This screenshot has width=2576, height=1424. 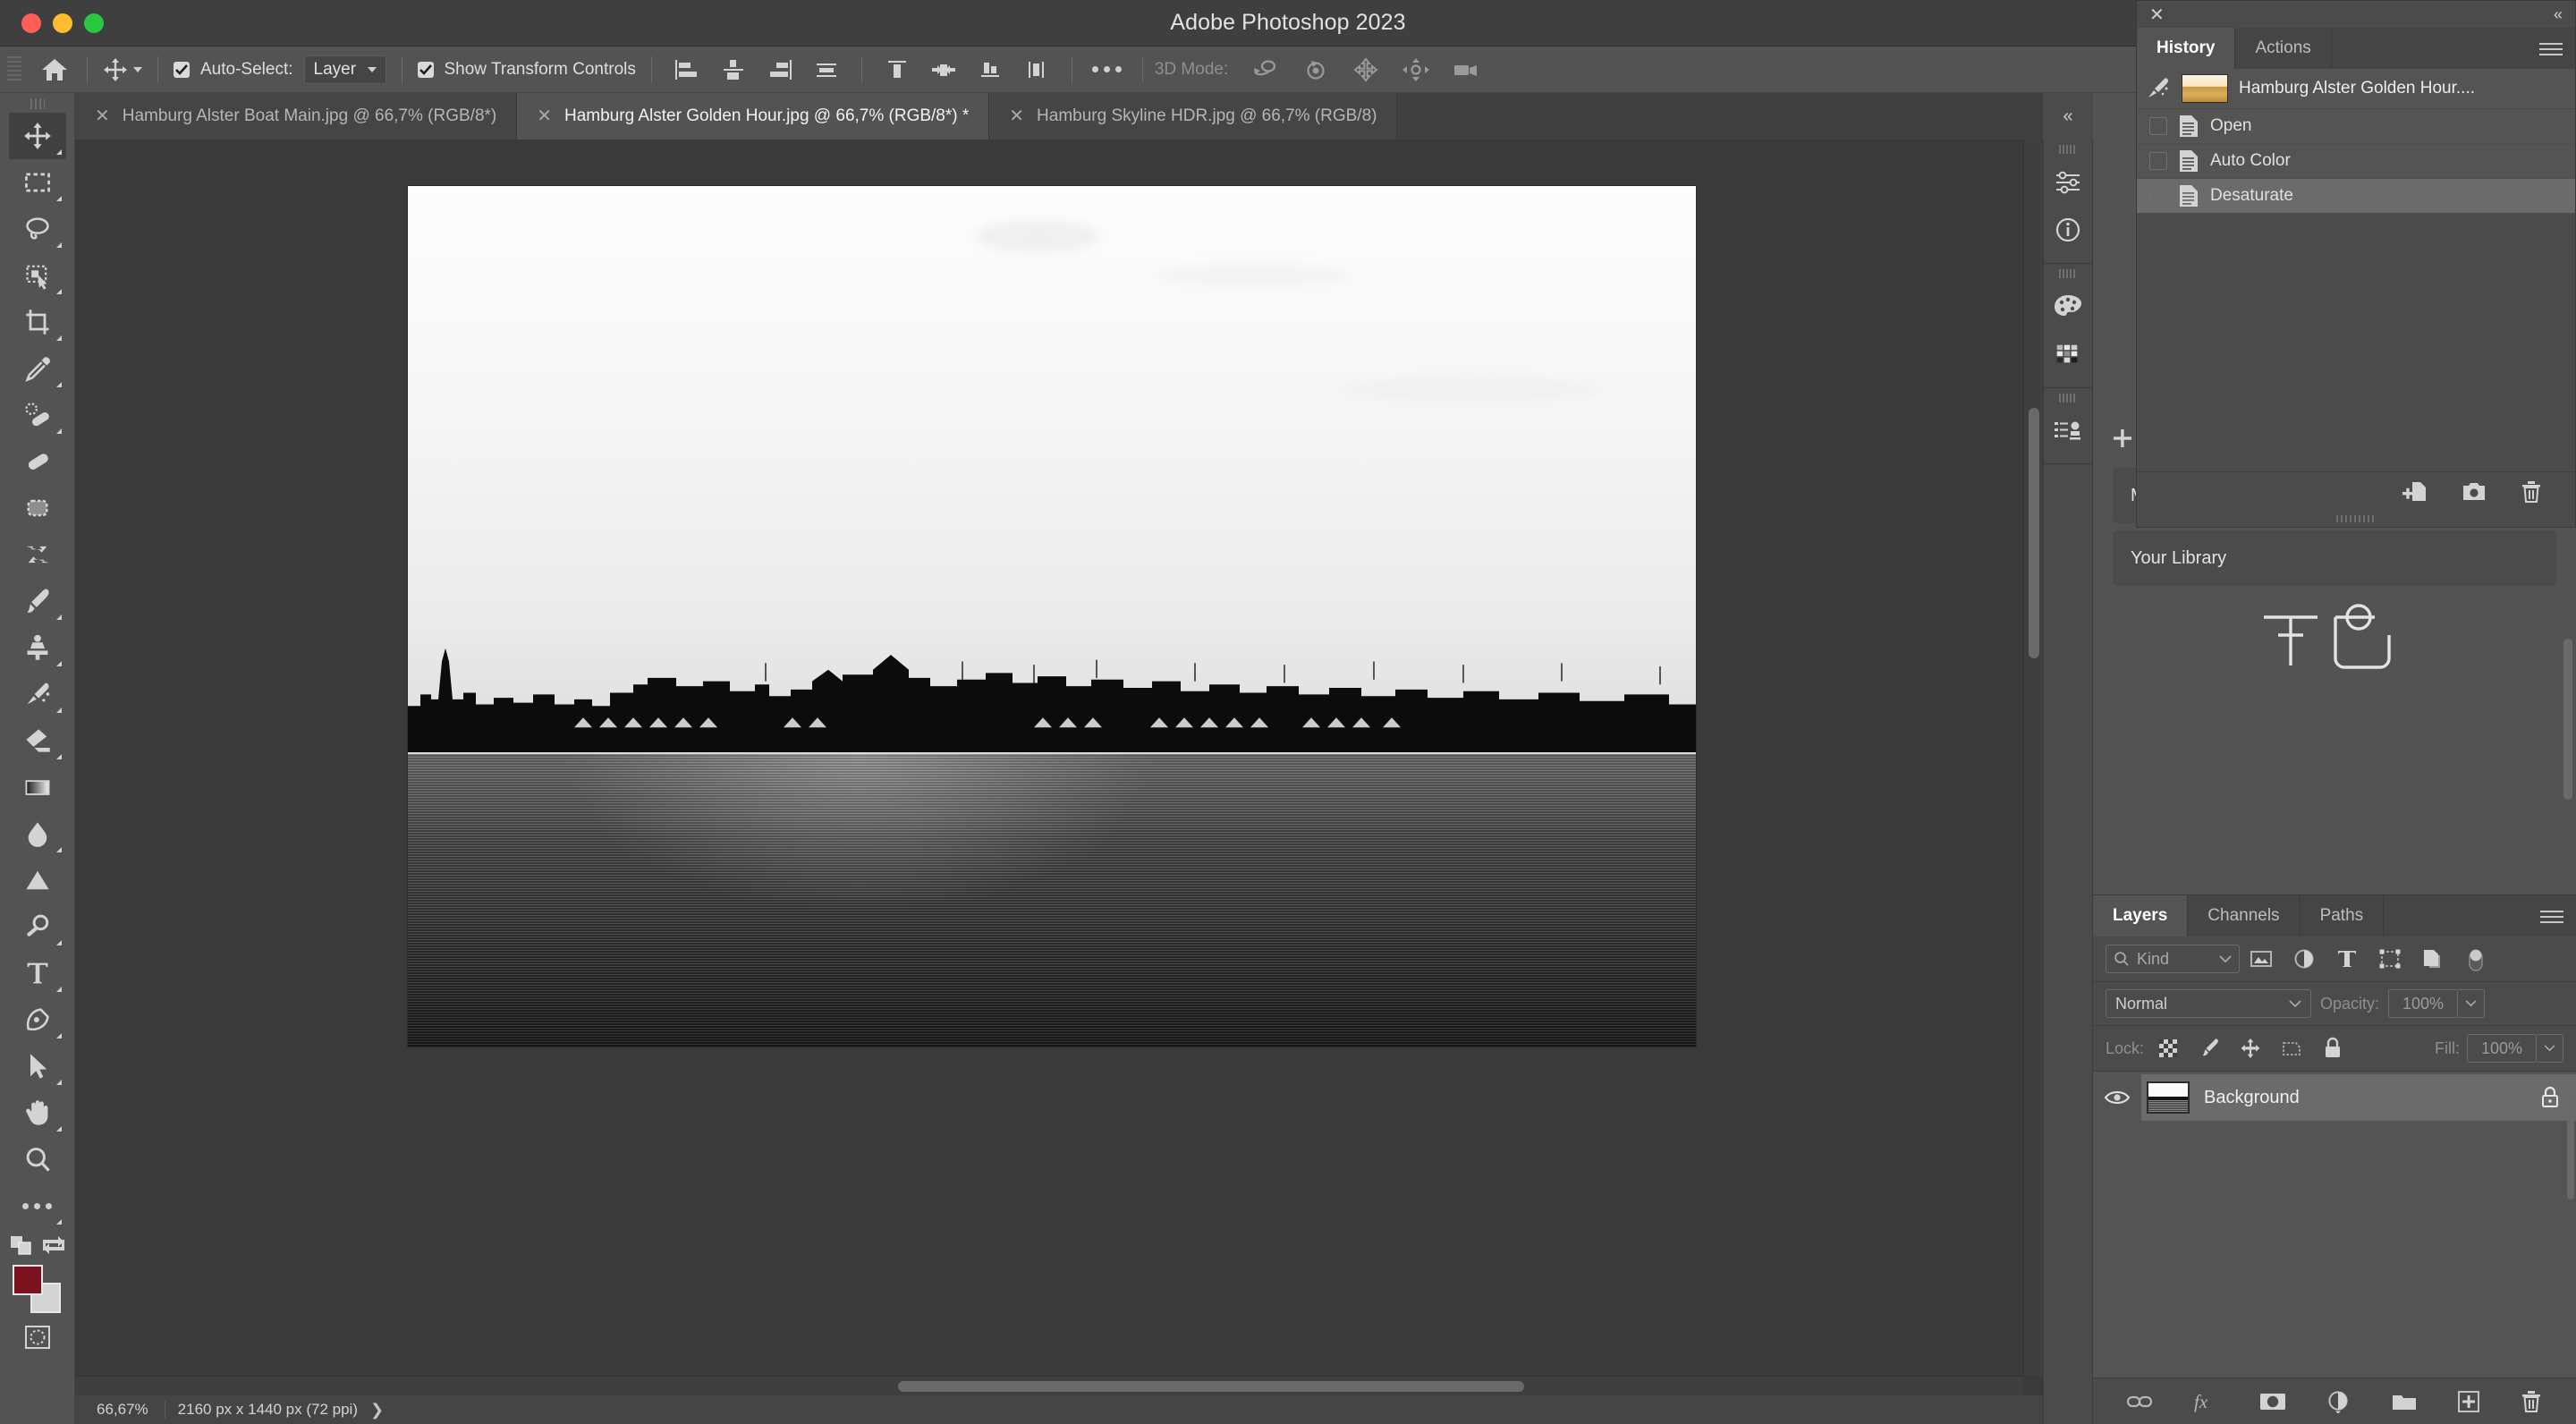 What do you see at coordinates (2334, 558) in the screenshot?
I see `library-item-1: Your Library` at bounding box center [2334, 558].